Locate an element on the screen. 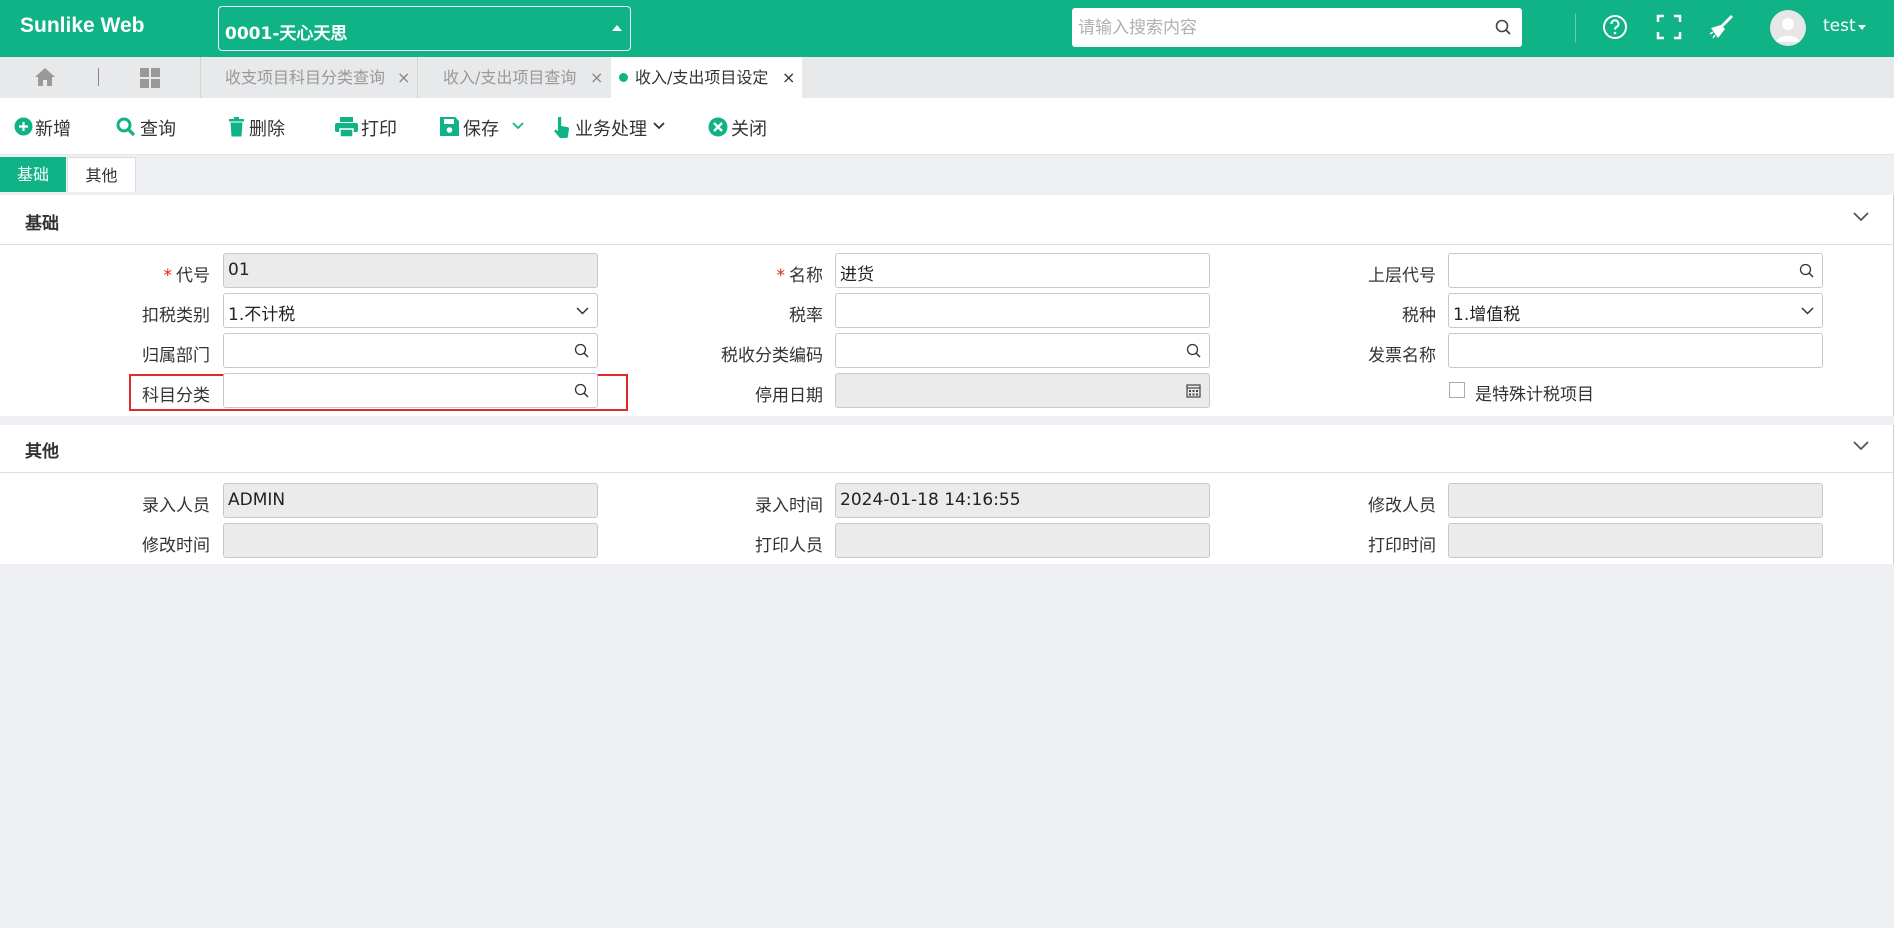 The height and width of the screenshot is (928, 1894). avatar is located at coordinates (1788, 28).